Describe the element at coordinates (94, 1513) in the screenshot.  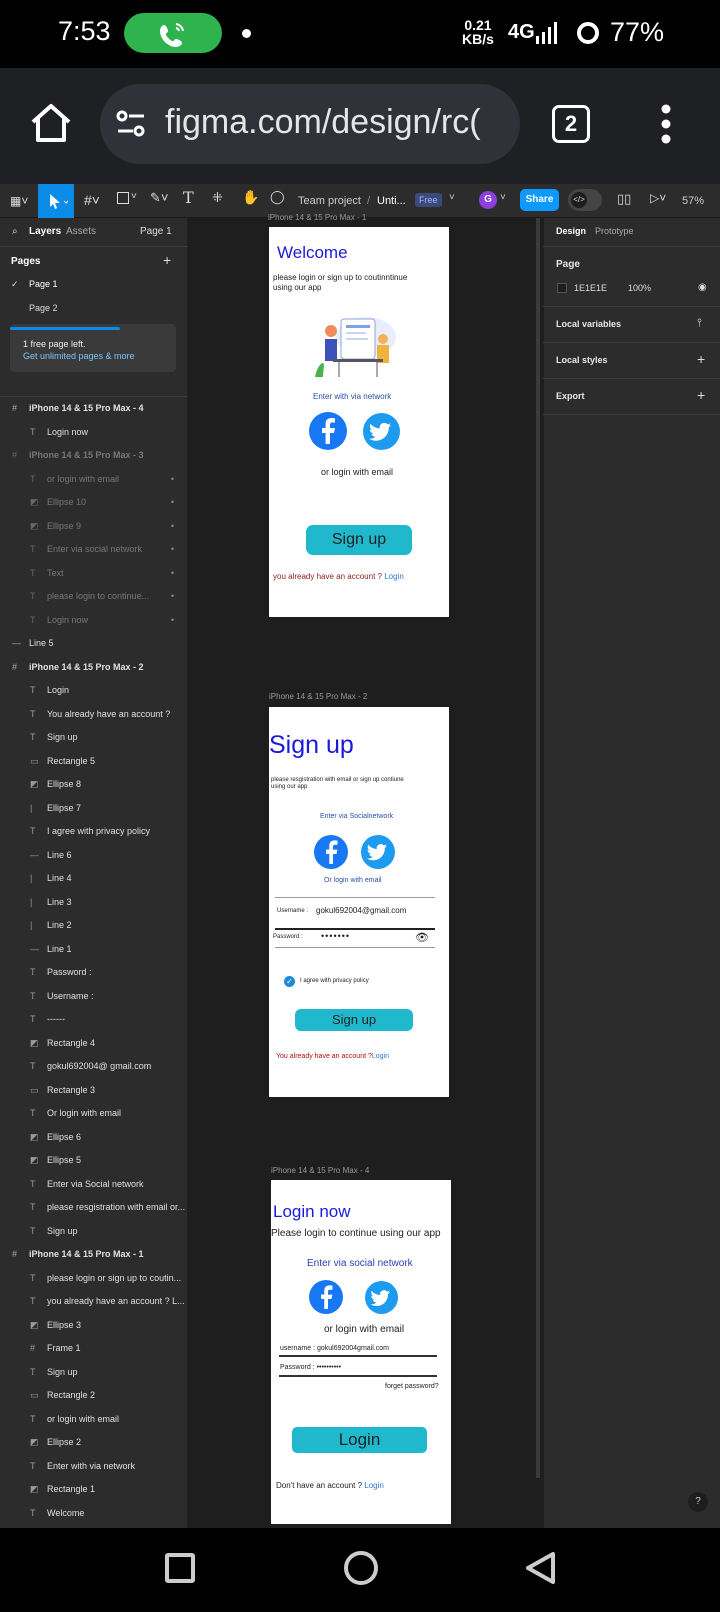
I see `layer-row: T Welcome` at that location.